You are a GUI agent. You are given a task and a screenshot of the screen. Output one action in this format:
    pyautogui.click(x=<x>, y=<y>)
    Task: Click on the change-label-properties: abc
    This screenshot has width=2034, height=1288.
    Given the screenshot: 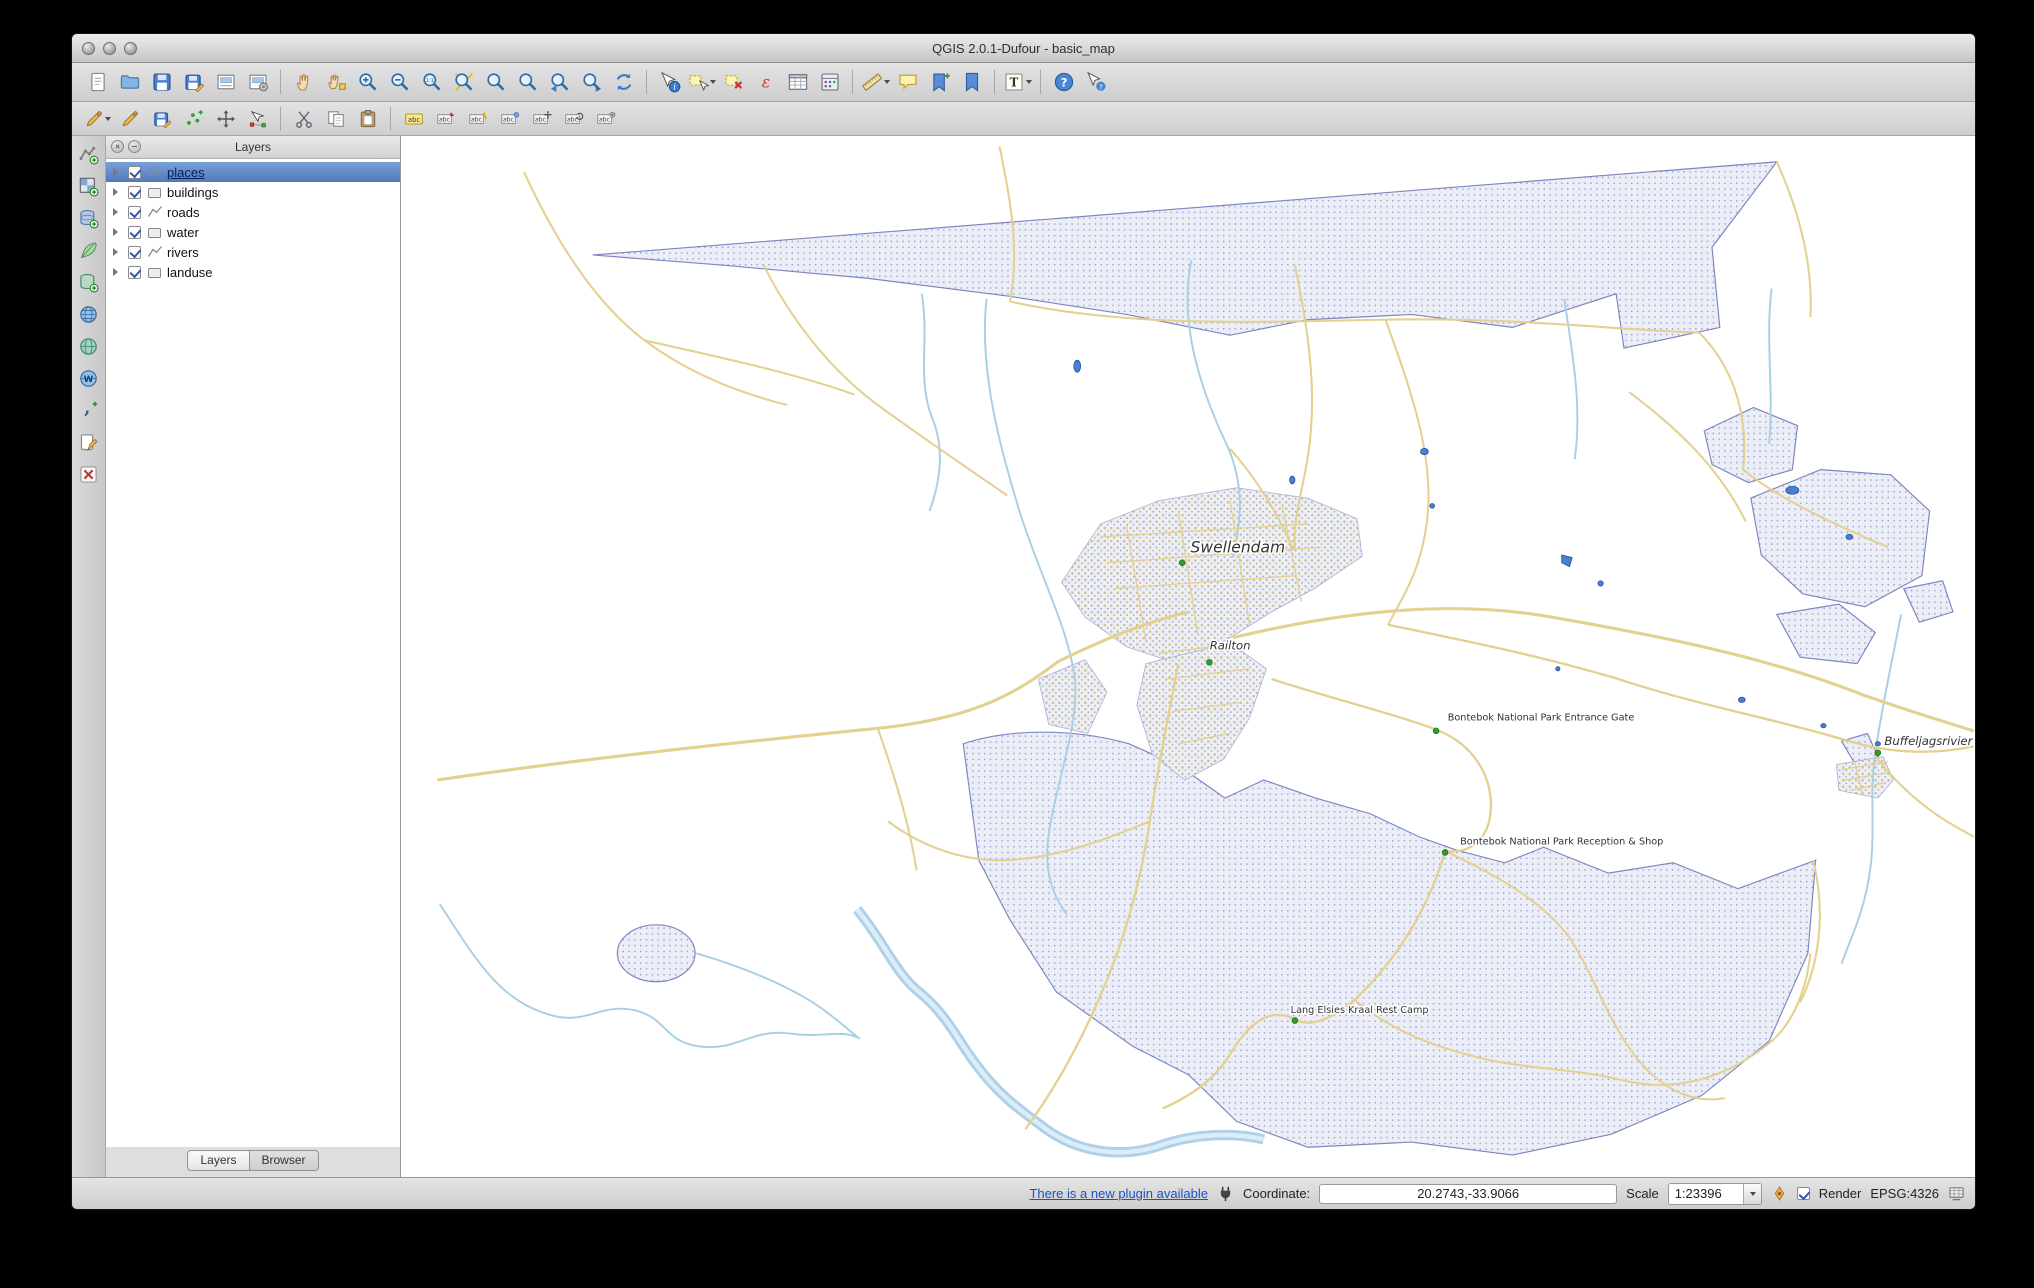 What is the action you would take?
    pyautogui.click(x=605, y=119)
    